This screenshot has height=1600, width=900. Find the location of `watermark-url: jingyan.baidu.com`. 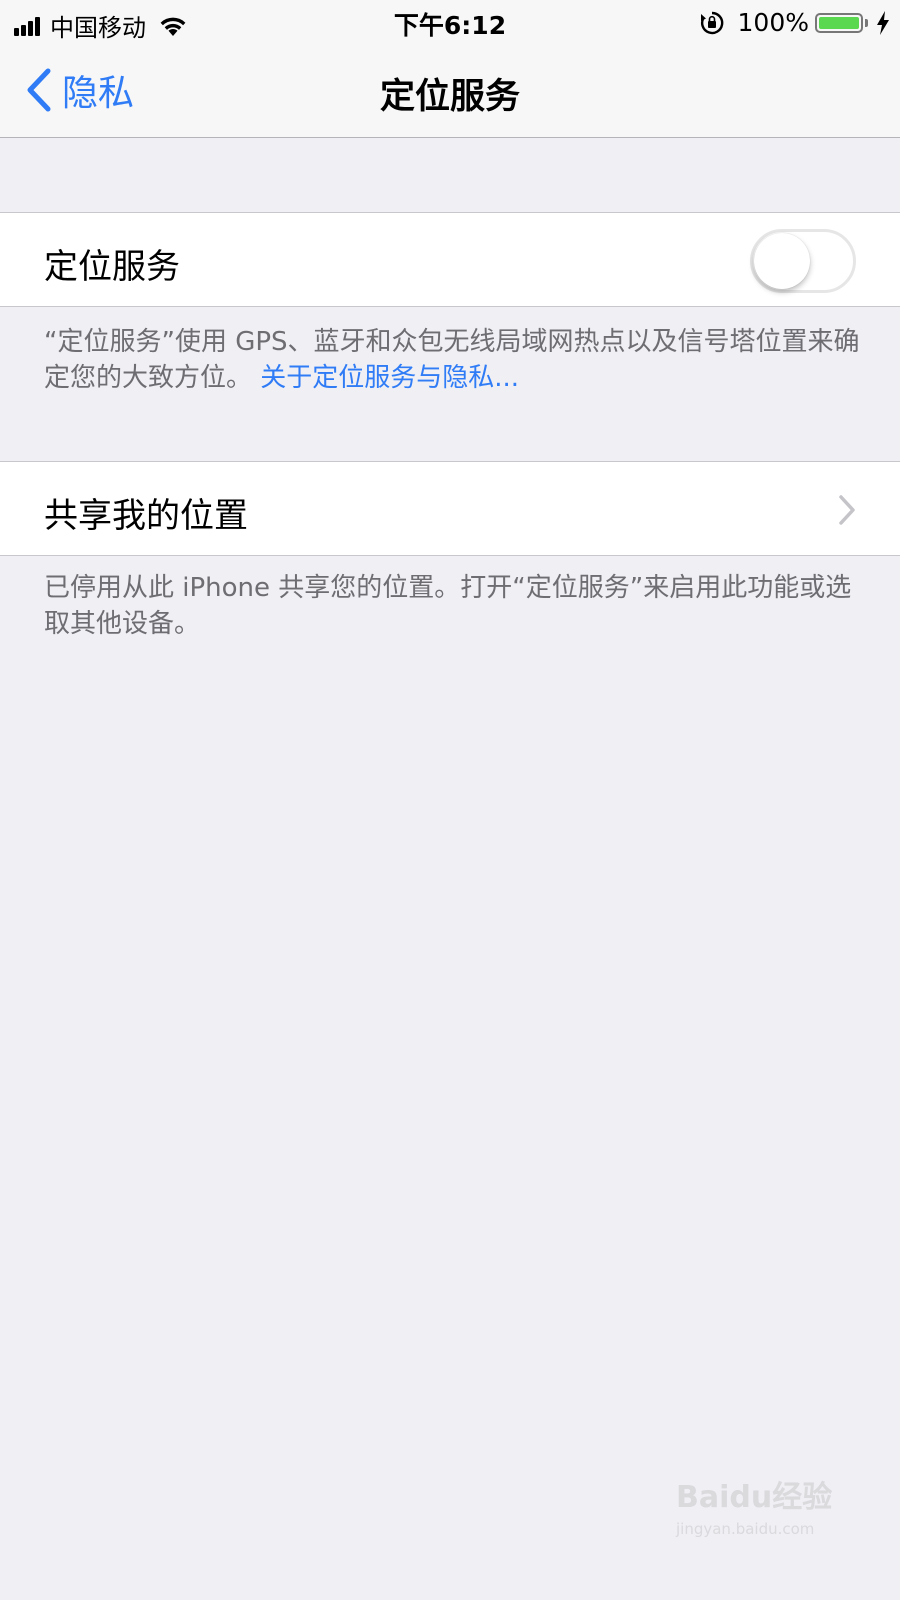

watermark-url: jingyan.baidu.com is located at coordinates (745, 1529).